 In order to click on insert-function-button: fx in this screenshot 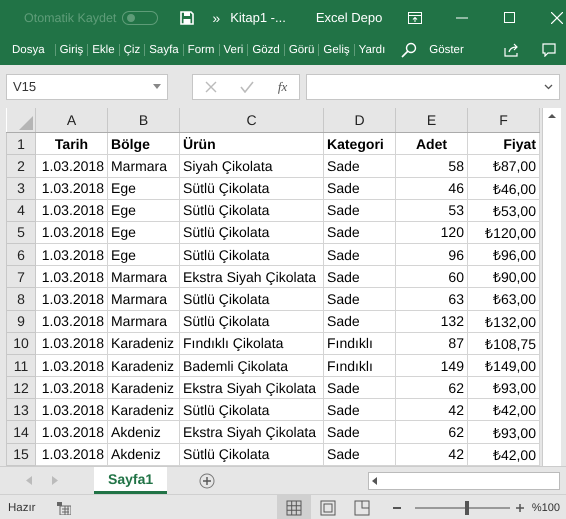, I will do `click(283, 86)`.